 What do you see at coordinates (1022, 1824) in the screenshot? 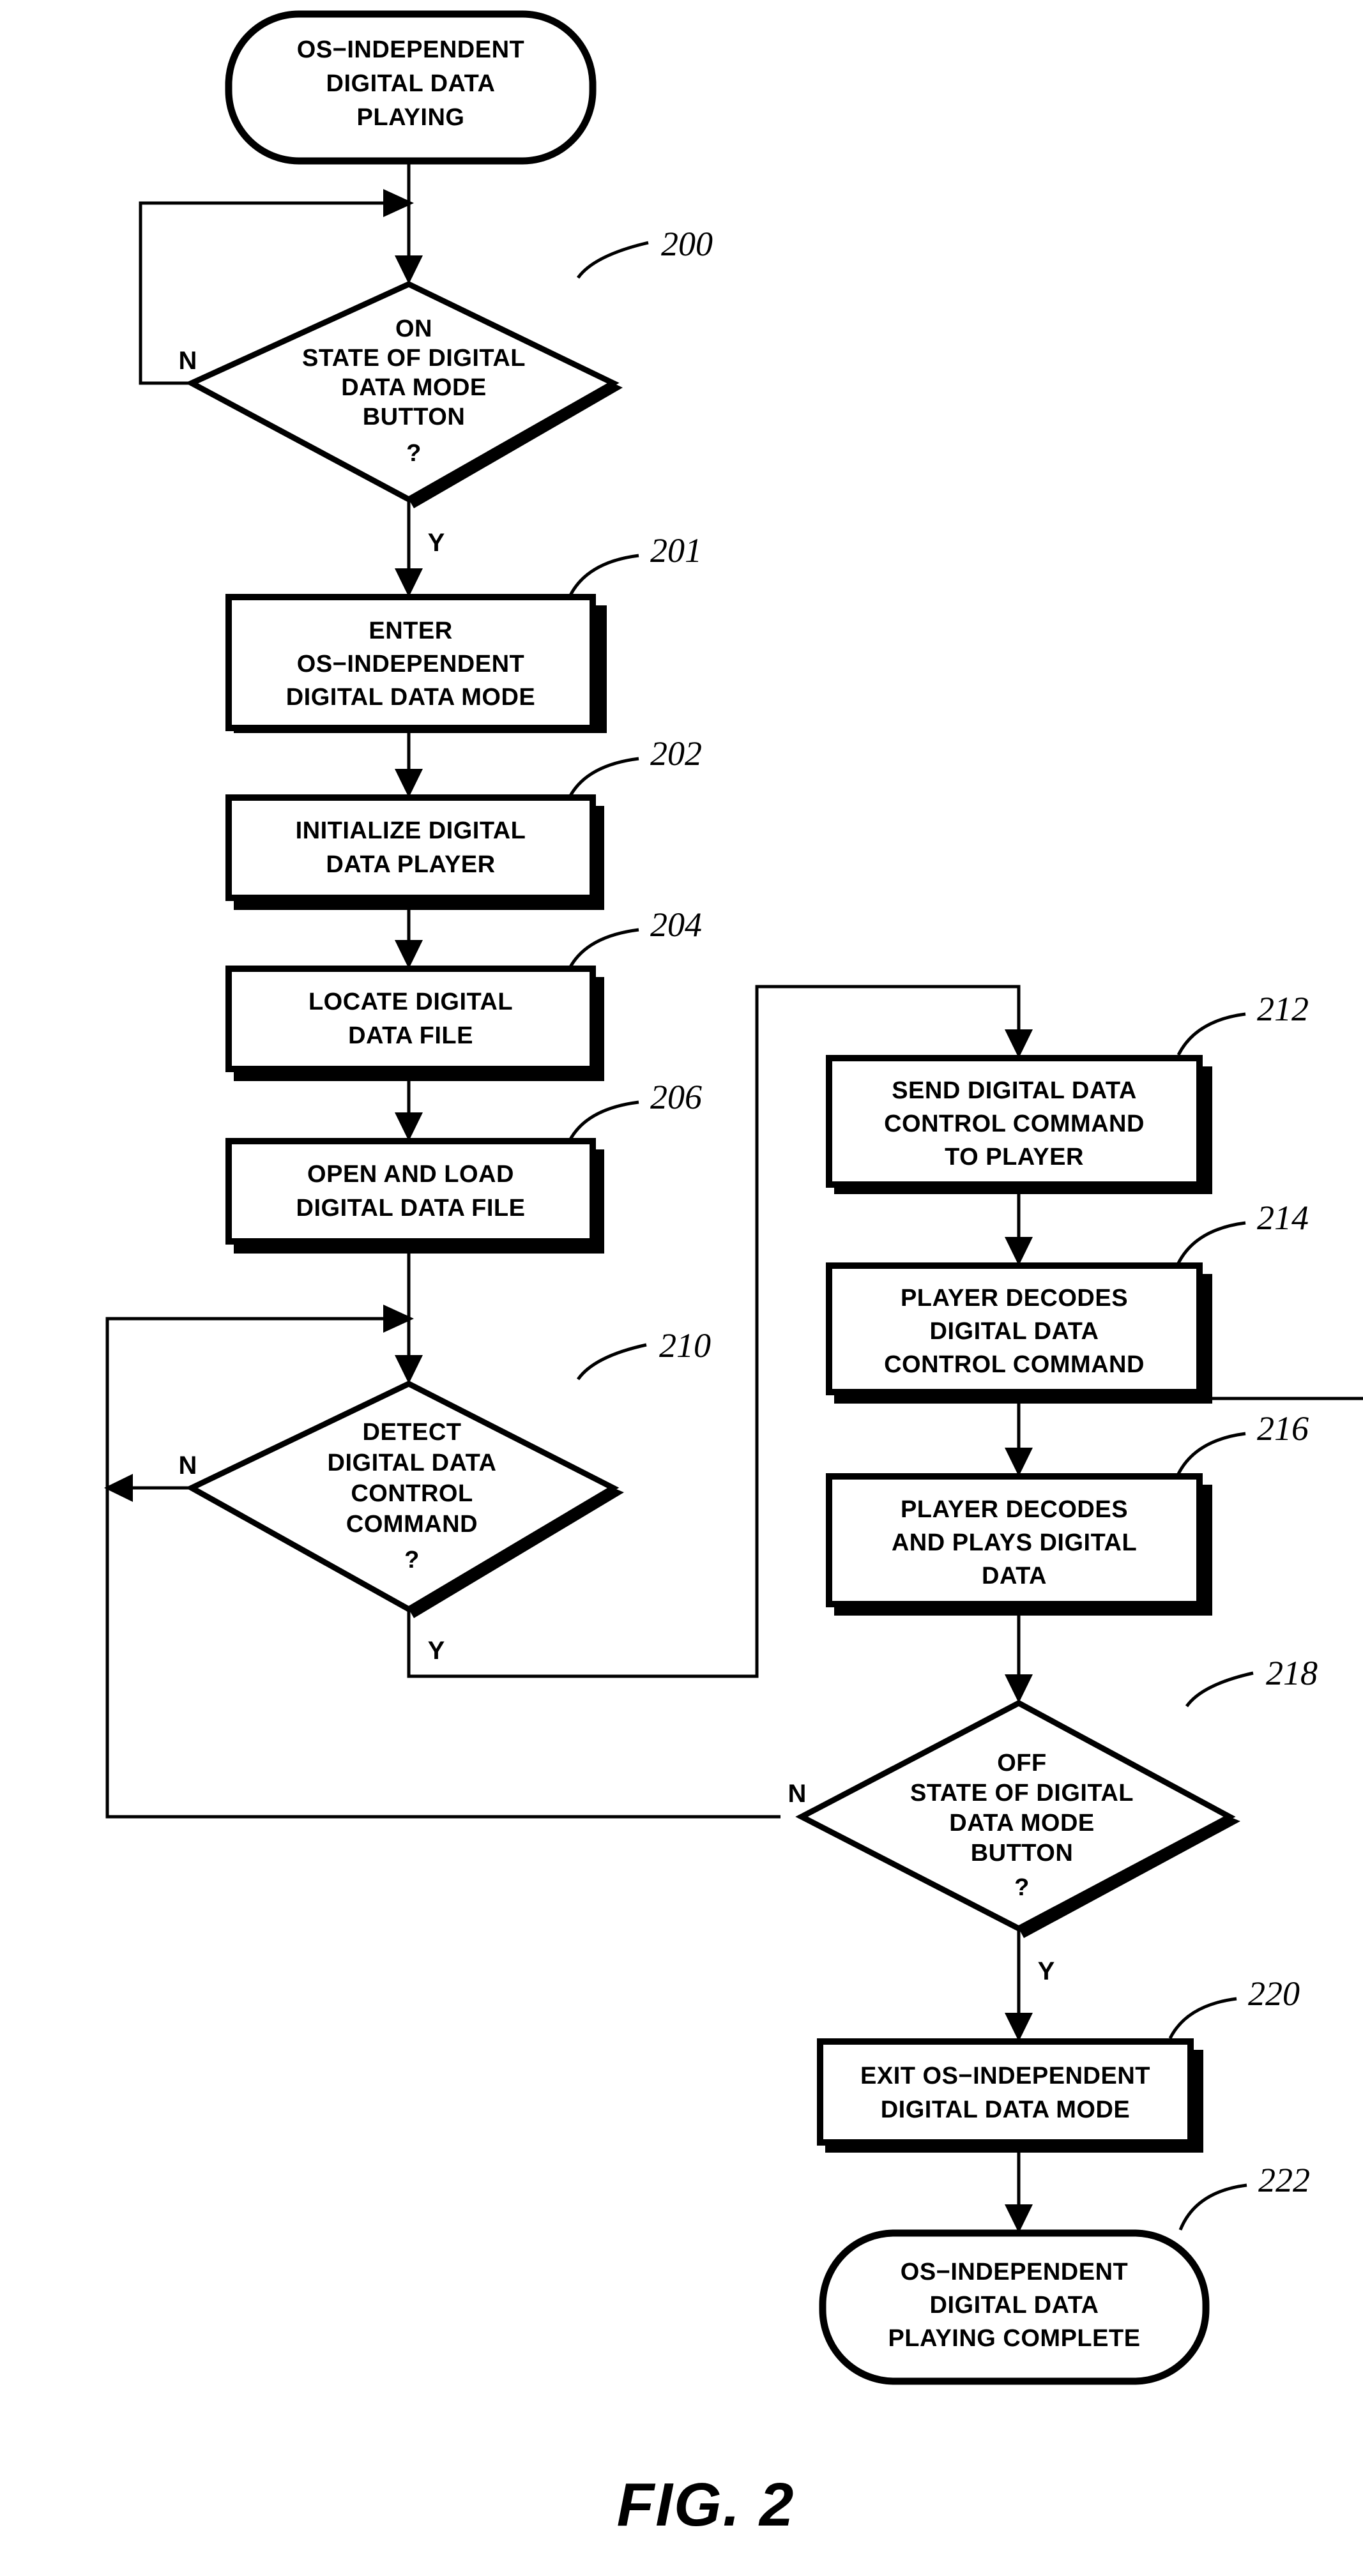
I see `decision-218-line-3: DATA MODE` at bounding box center [1022, 1824].